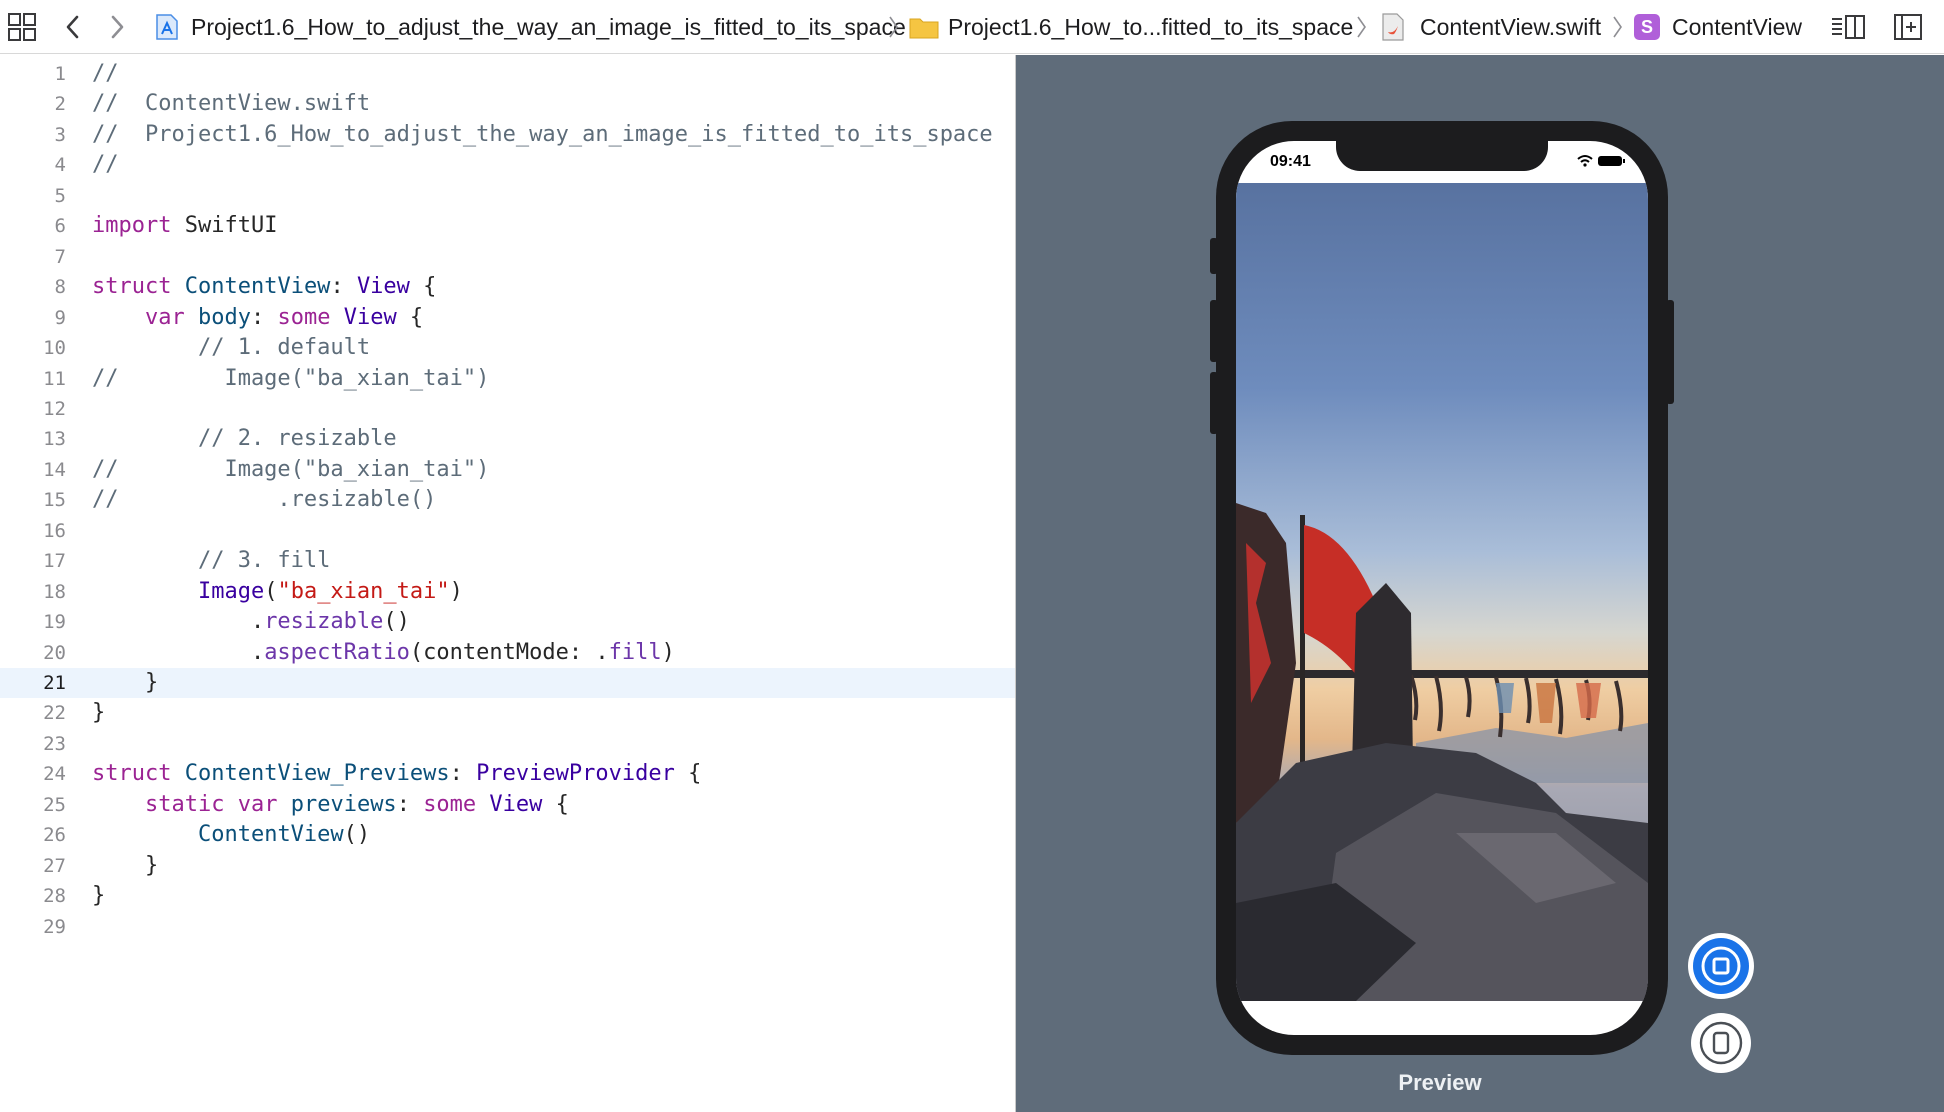  What do you see at coordinates (507, 226) in the screenshot?
I see `code-line: 6 import SwiftUI` at bounding box center [507, 226].